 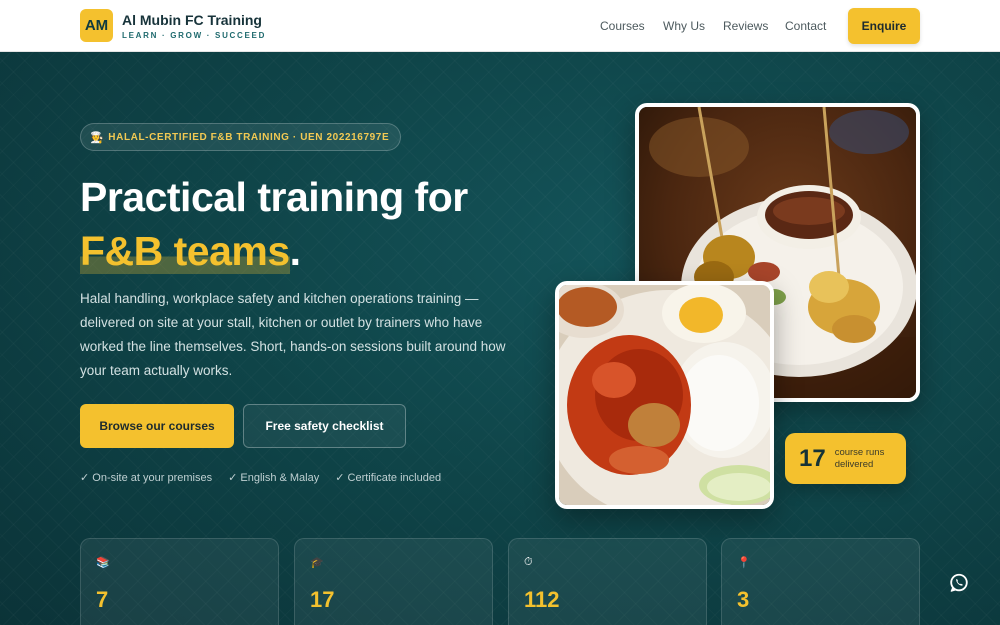 What do you see at coordinates (192, 20) in the screenshot?
I see `brand-name: Al Mubin FC Training` at bounding box center [192, 20].